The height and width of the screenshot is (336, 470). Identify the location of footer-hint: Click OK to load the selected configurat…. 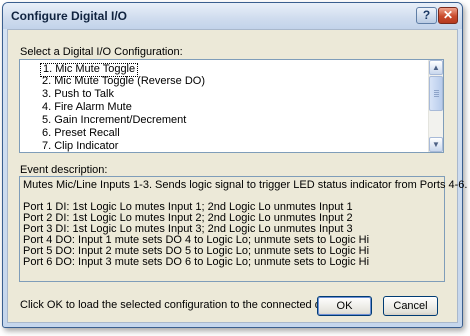
(185, 305).